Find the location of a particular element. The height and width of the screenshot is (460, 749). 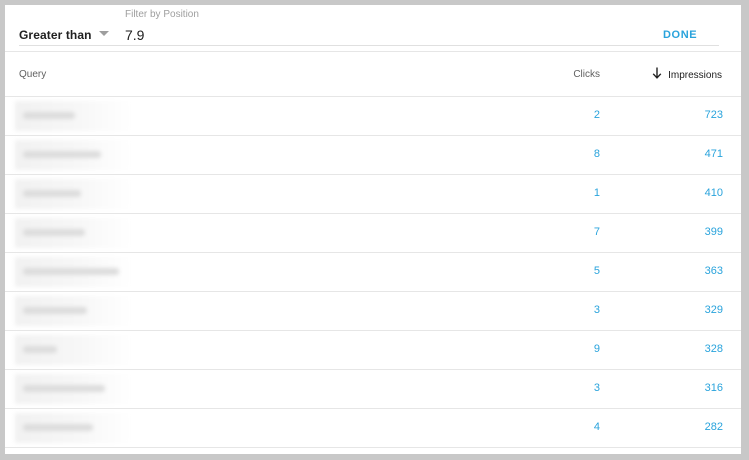

clicks-cell: 2 is located at coordinates (596, 115).